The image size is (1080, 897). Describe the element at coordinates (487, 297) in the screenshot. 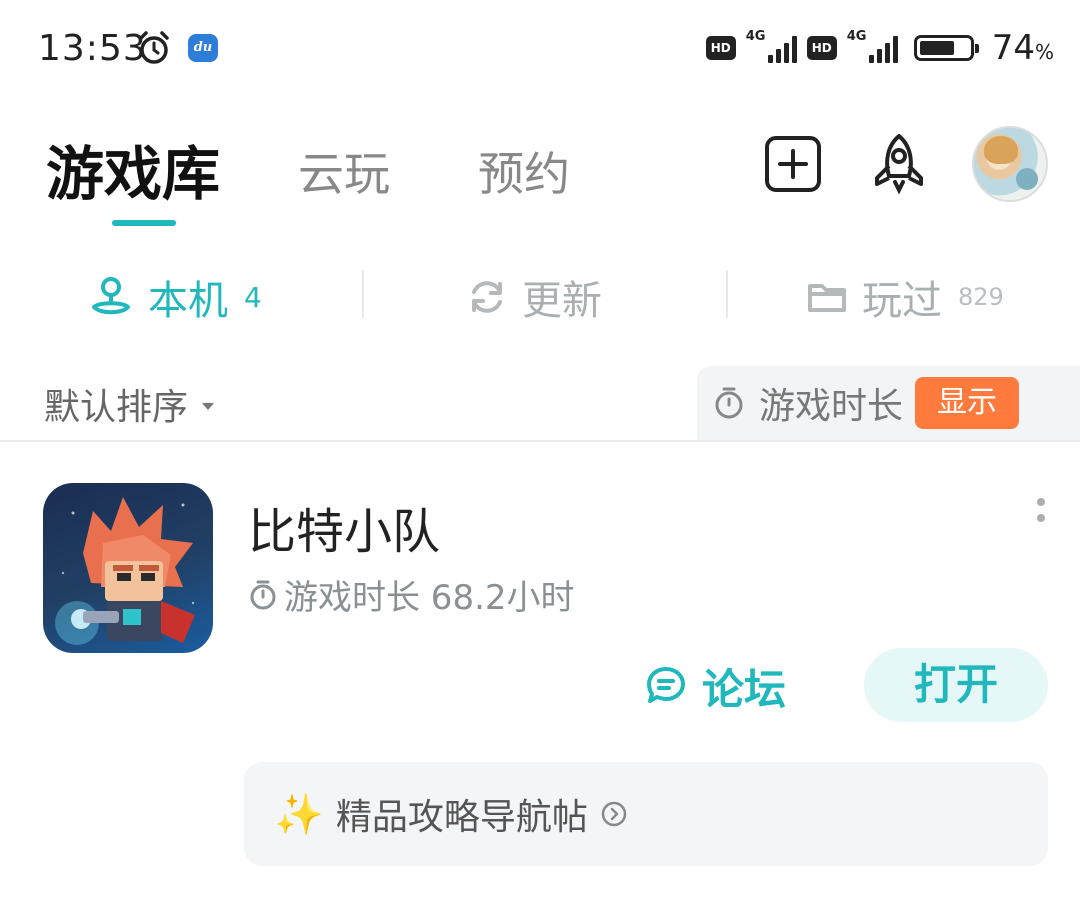

I see `refresh-icon` at that location.